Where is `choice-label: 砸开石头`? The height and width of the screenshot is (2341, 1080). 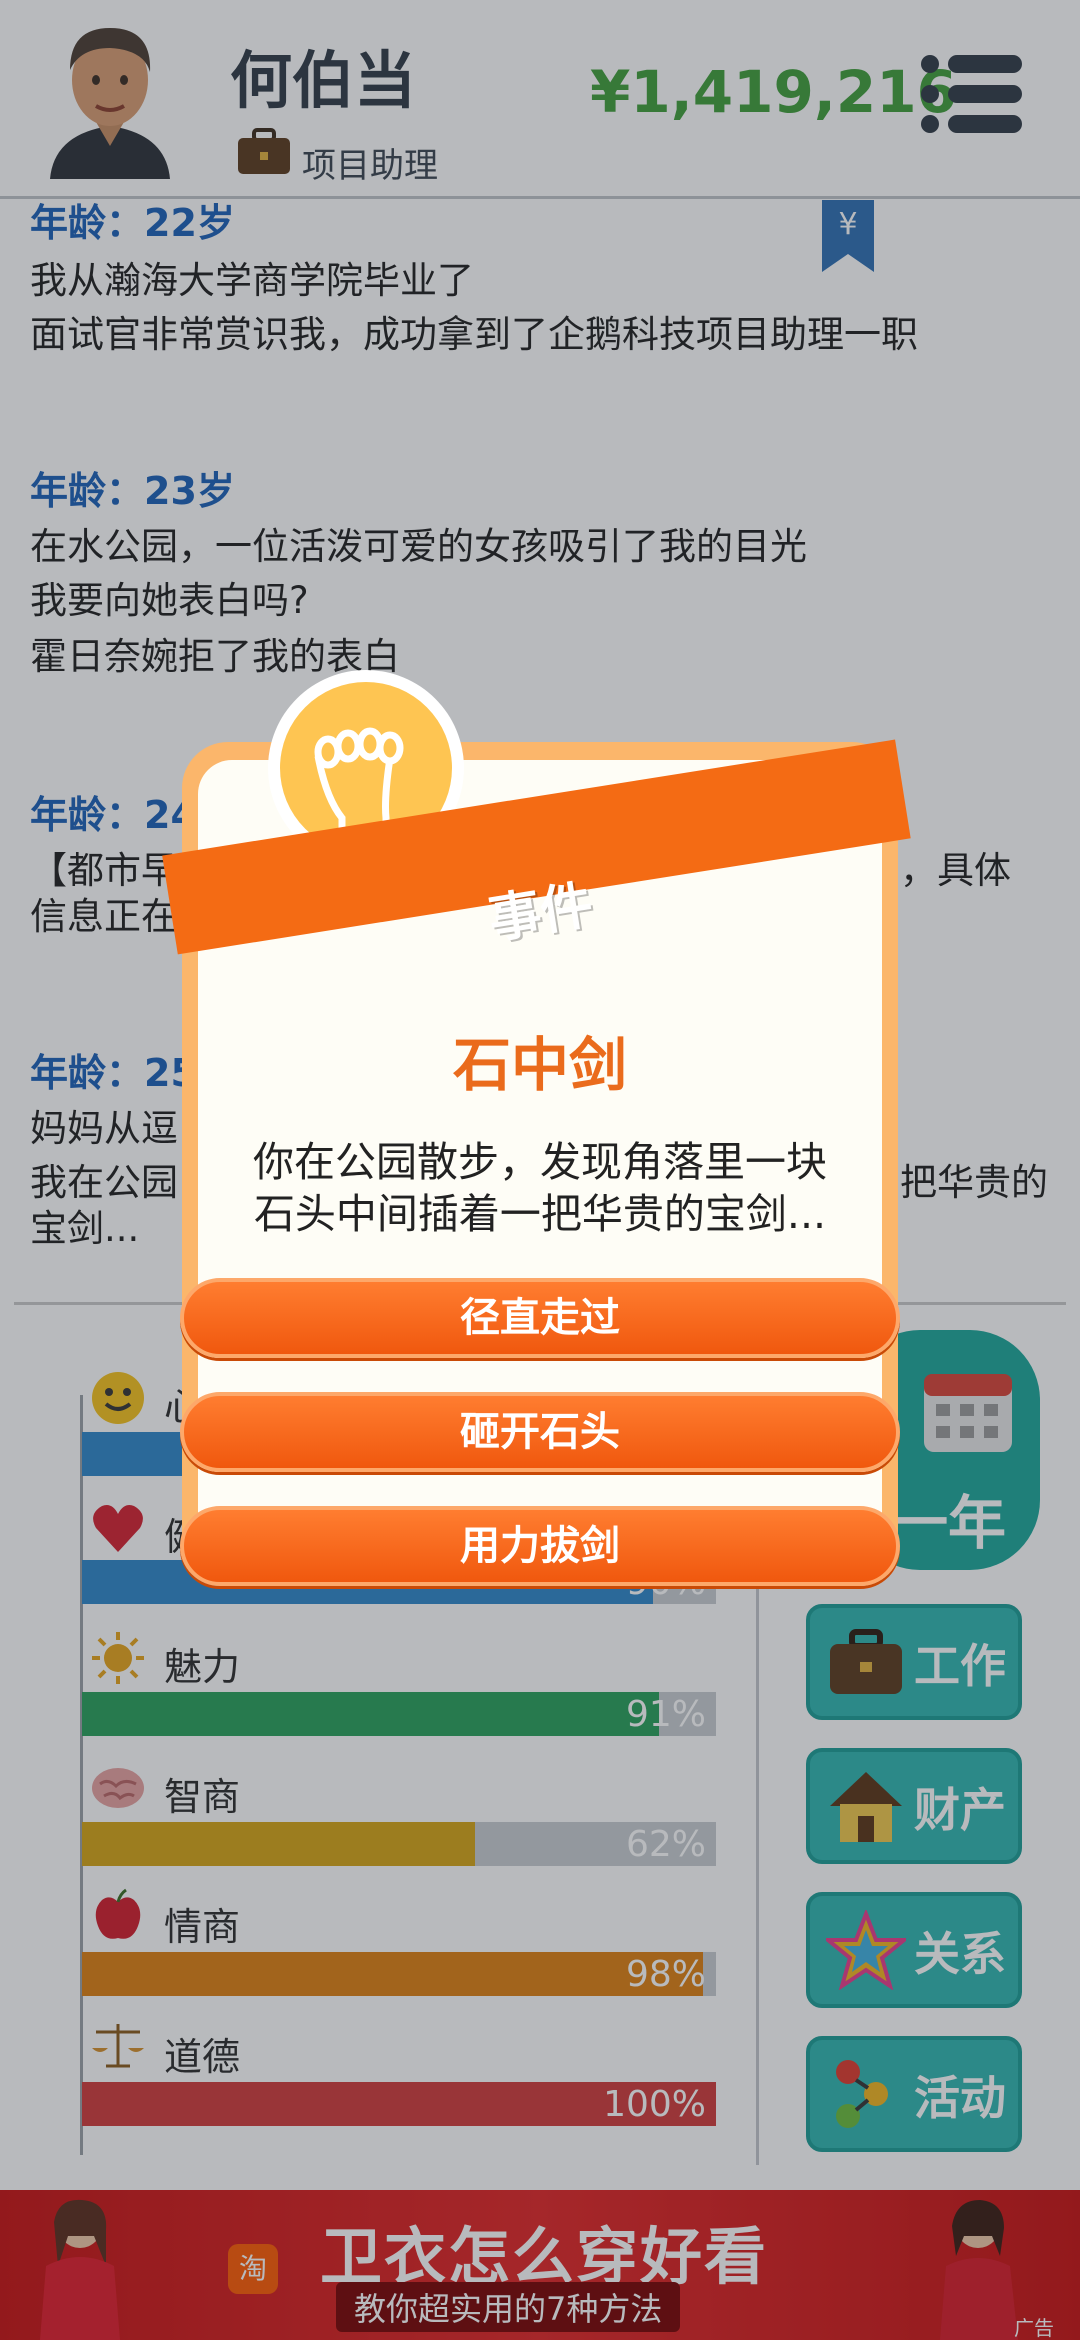 choice-label: 砸开石头 is located at coordinates (540, 1432).